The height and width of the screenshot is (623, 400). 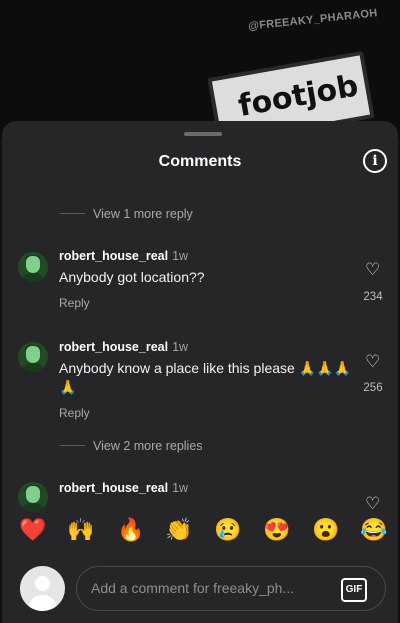 I want to click on emoji-raised-hands: 🙌, so click(x=81, y=530).